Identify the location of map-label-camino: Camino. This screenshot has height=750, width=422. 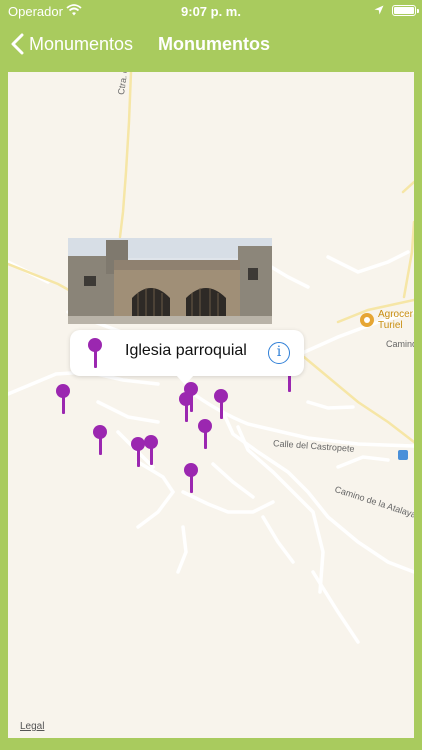
(400, 344).